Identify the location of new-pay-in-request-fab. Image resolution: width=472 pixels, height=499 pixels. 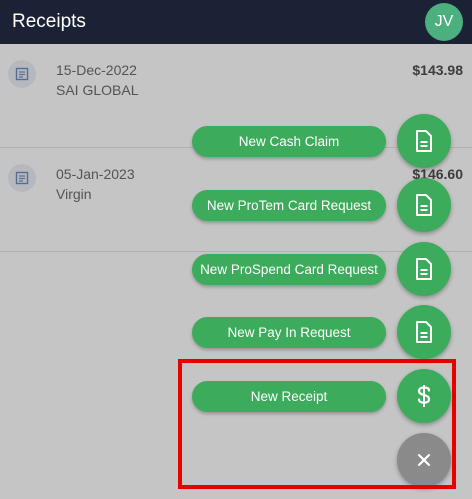
(424, 332).